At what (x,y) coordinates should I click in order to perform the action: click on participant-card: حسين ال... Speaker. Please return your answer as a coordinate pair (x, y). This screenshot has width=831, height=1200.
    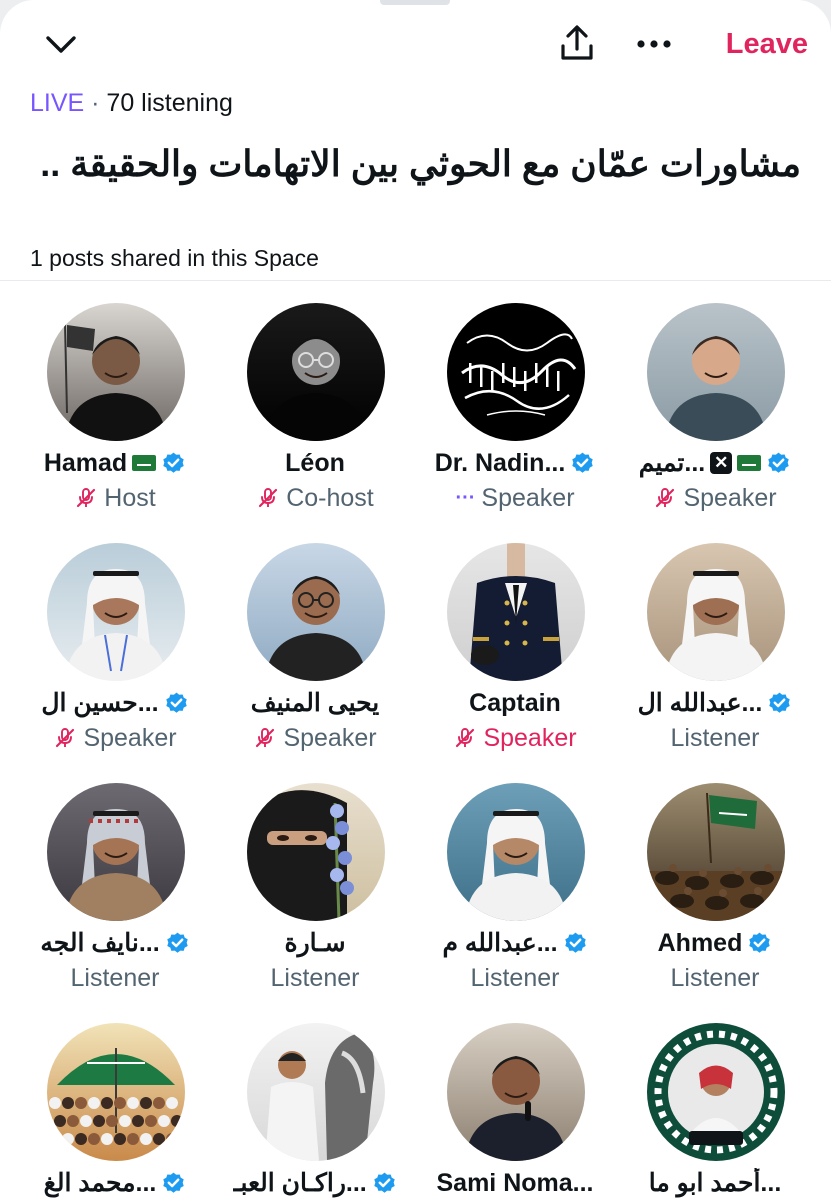
    Looking at the image, I should click on (115, 658).